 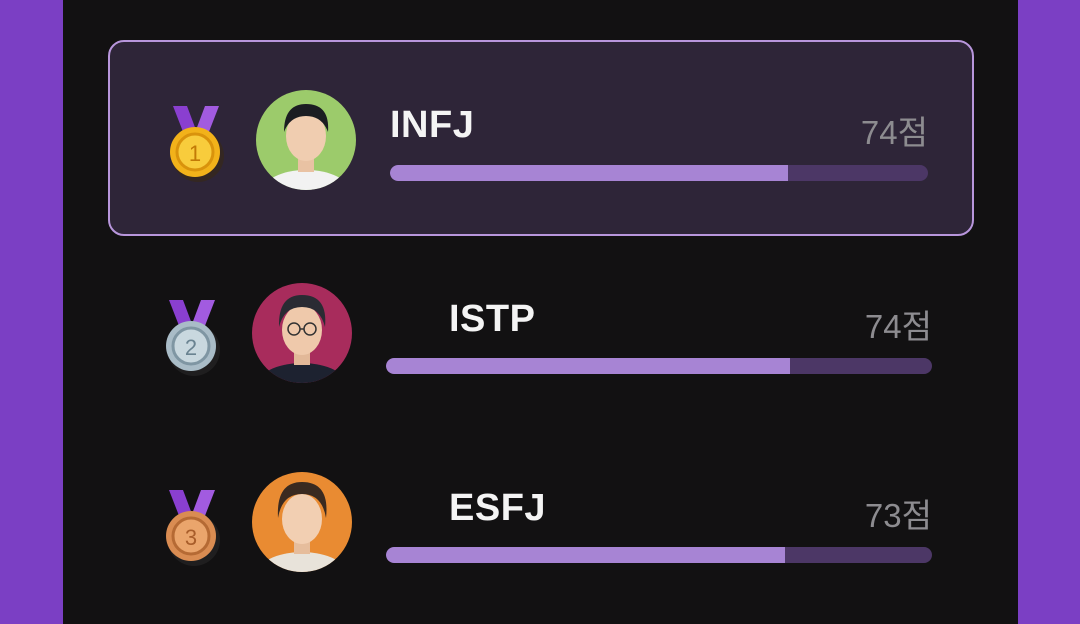 What do you see at coordinates (195, 153) in the screenshot?
I see `medal-rank-text: 1` at bounding box center [195, 153].